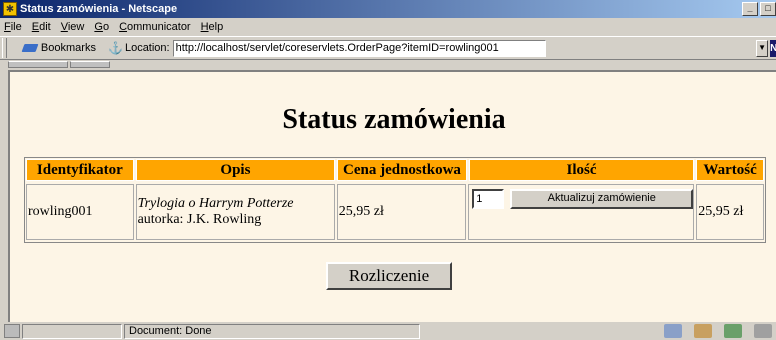  I want to click on window-controls: _ □, so click(759, 9).